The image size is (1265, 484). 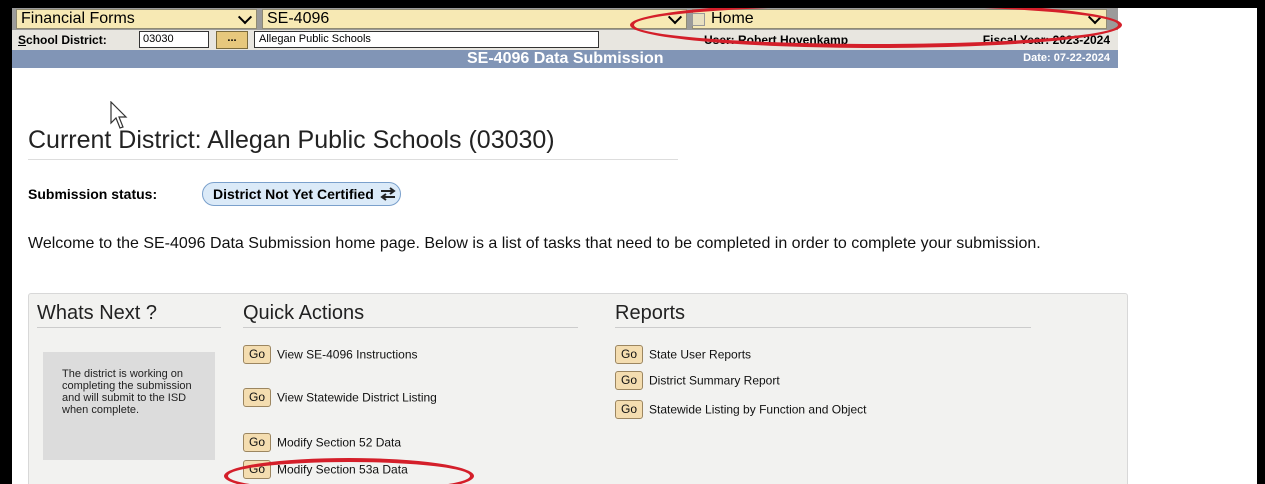 I want to click on status-badge: District Not Yet Certified, so click(x=301, y=194).